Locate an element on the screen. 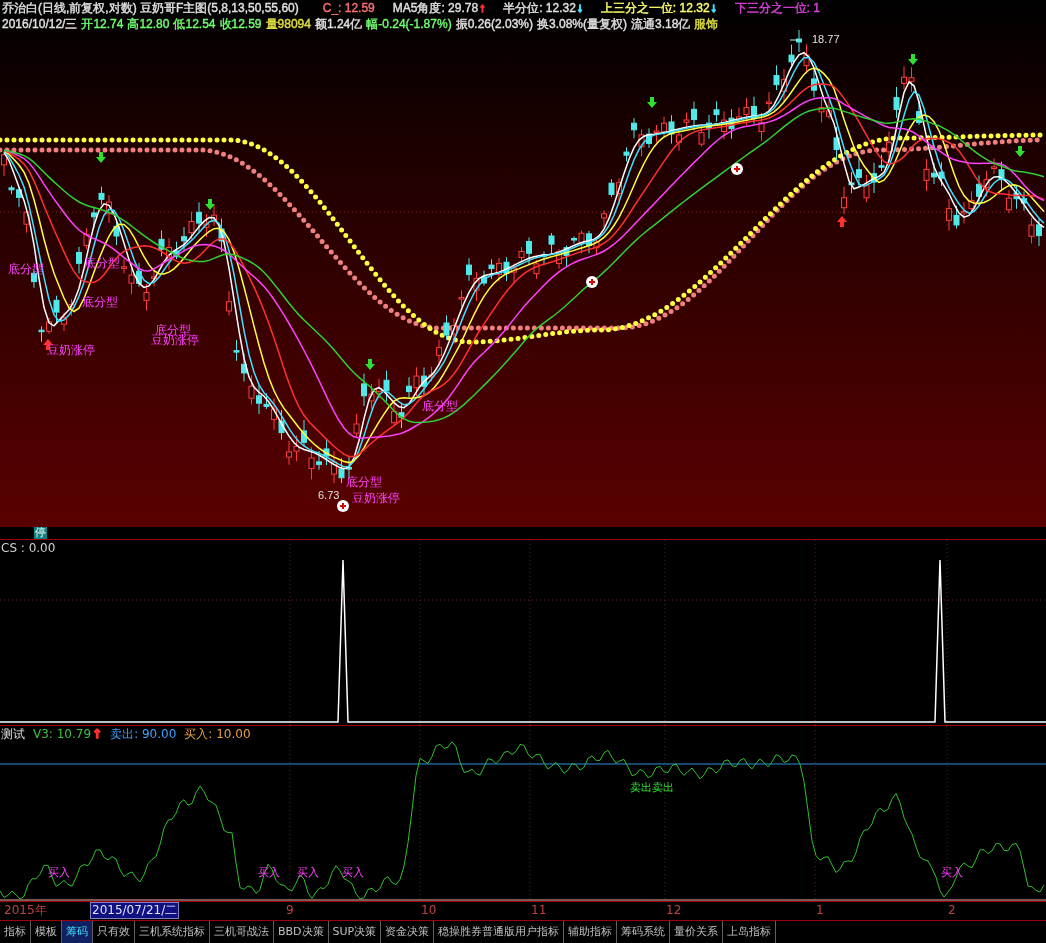 This screenshot has width=1046, height=943. indicator-tab: 辅助指标 is located at coordinates (591, 932).